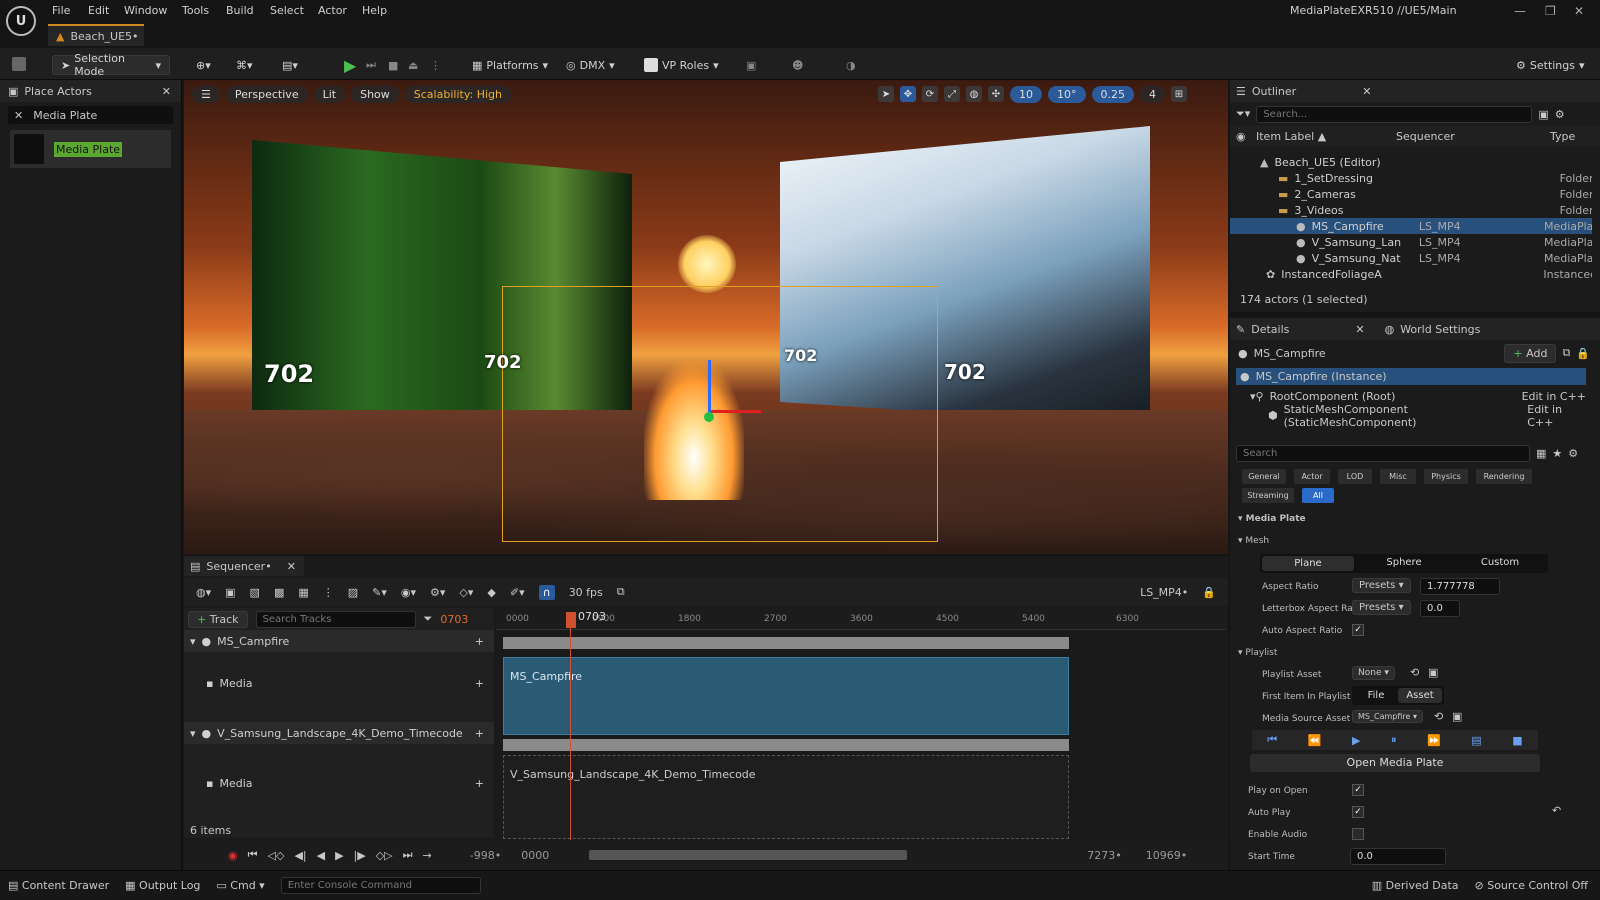 The width and height of the screenshot is (1600, 900). Describe the element at coordinates (1556, 810) in the screenshot. I see `reset-to-default-icon: ↶` at that location.